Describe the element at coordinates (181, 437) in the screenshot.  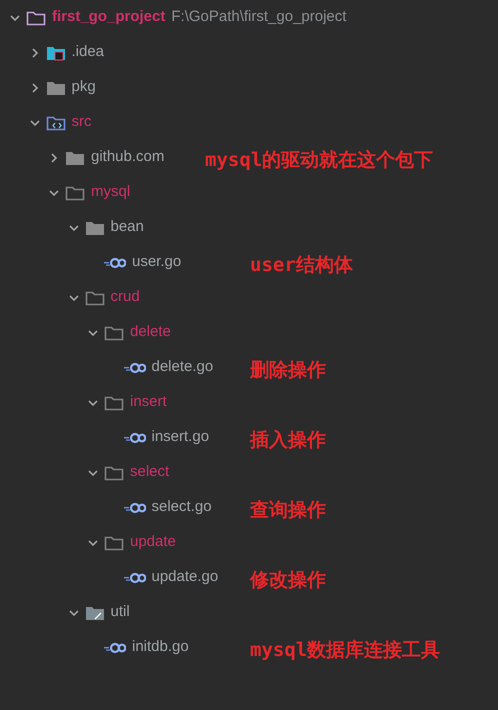
I see `file-name: insert.go` at that location.